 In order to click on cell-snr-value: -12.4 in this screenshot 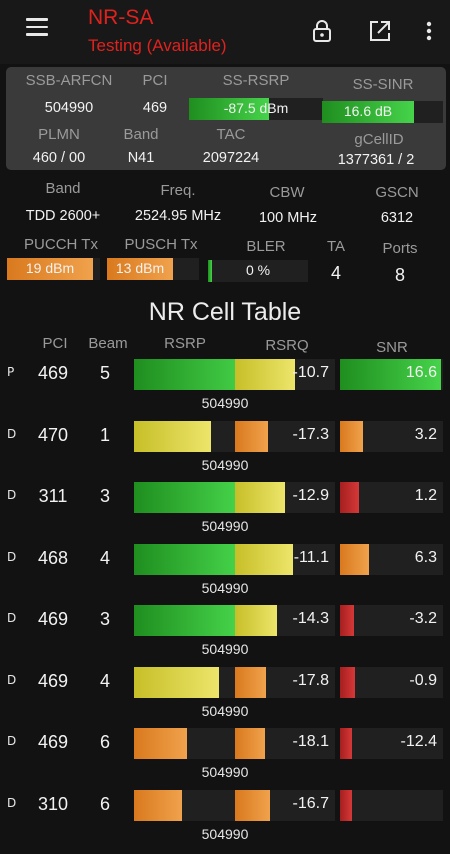, I will do `click(418, 741)`.